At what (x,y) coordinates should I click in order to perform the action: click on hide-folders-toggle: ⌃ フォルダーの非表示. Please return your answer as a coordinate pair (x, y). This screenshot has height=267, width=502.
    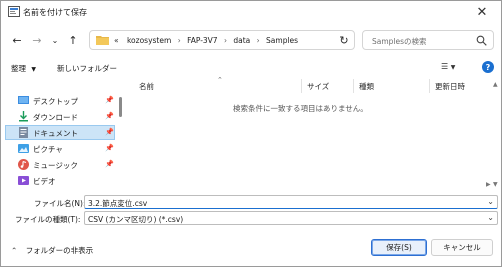
    Looking at the image, I should click on (52, 250).